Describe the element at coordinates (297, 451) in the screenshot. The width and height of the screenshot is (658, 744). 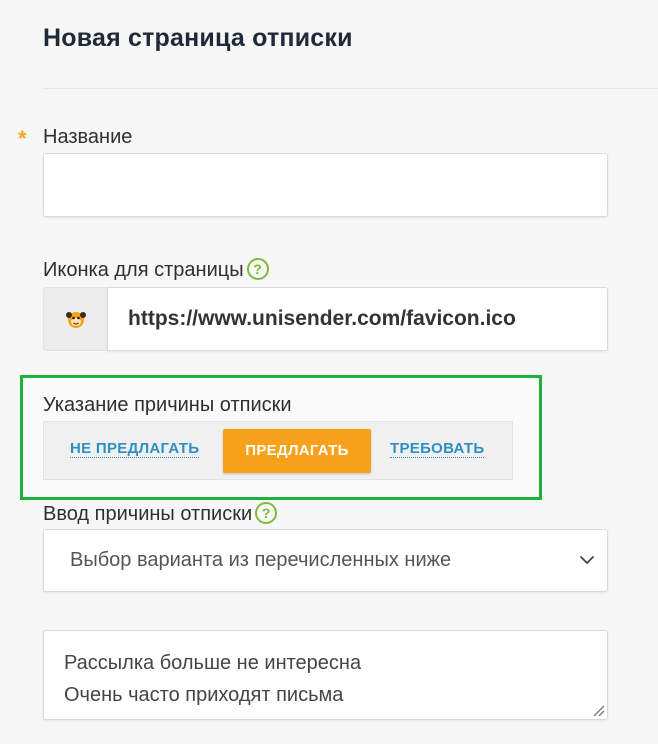
I see `option-offer-selected: ПРЕДЛАГАТЬ` at that location.